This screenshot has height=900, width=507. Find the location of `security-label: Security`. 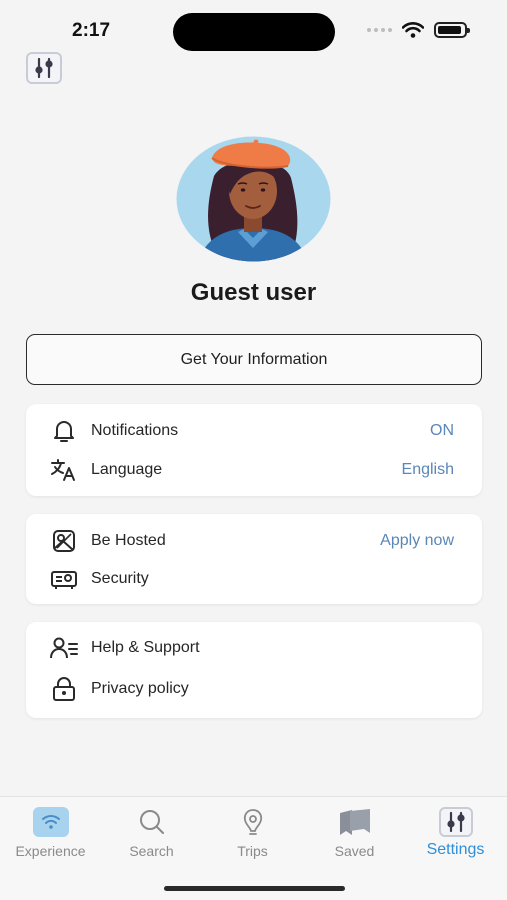

security-label: Security is located at coordinates (120, 578).